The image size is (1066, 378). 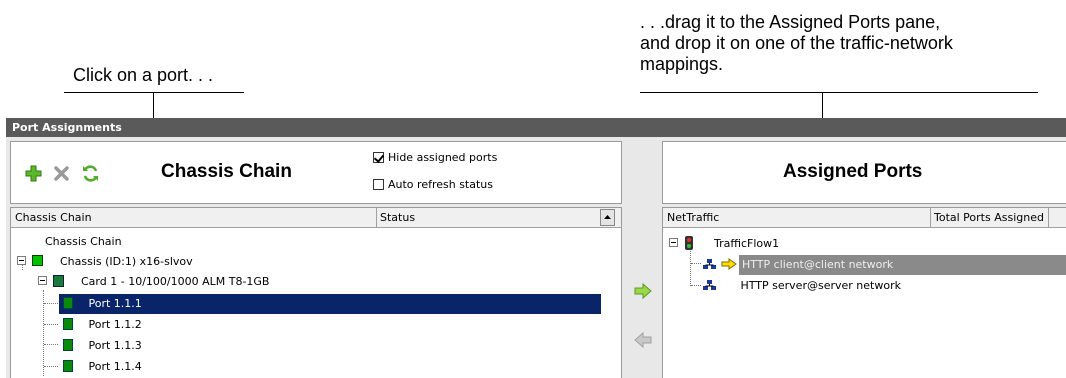 I want to click on hide-assigned-label: Hide assigned ports, so click(x=443, y=157).